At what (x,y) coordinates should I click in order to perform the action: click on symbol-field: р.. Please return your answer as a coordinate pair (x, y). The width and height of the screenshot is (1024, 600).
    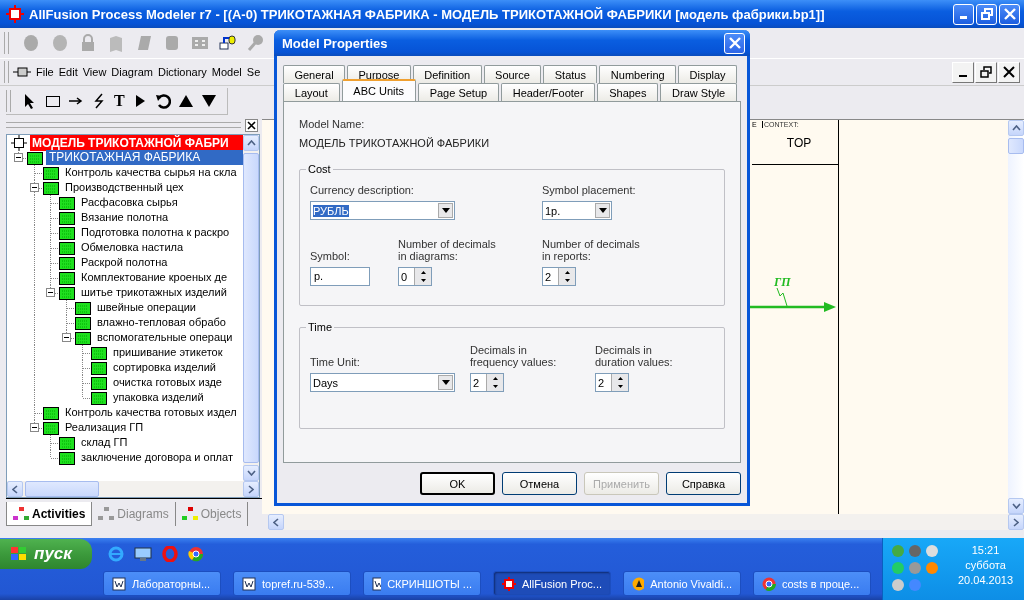
    Looking at the image, I should click on (340, 276).